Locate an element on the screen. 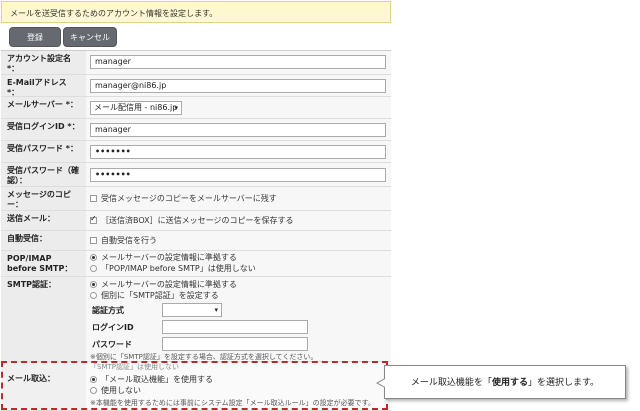 This screenshot has width=640, height=411. smtp-option-follow-server-label: メールサーバーの設定情報に準拠する is located at coordinates (169, 284).